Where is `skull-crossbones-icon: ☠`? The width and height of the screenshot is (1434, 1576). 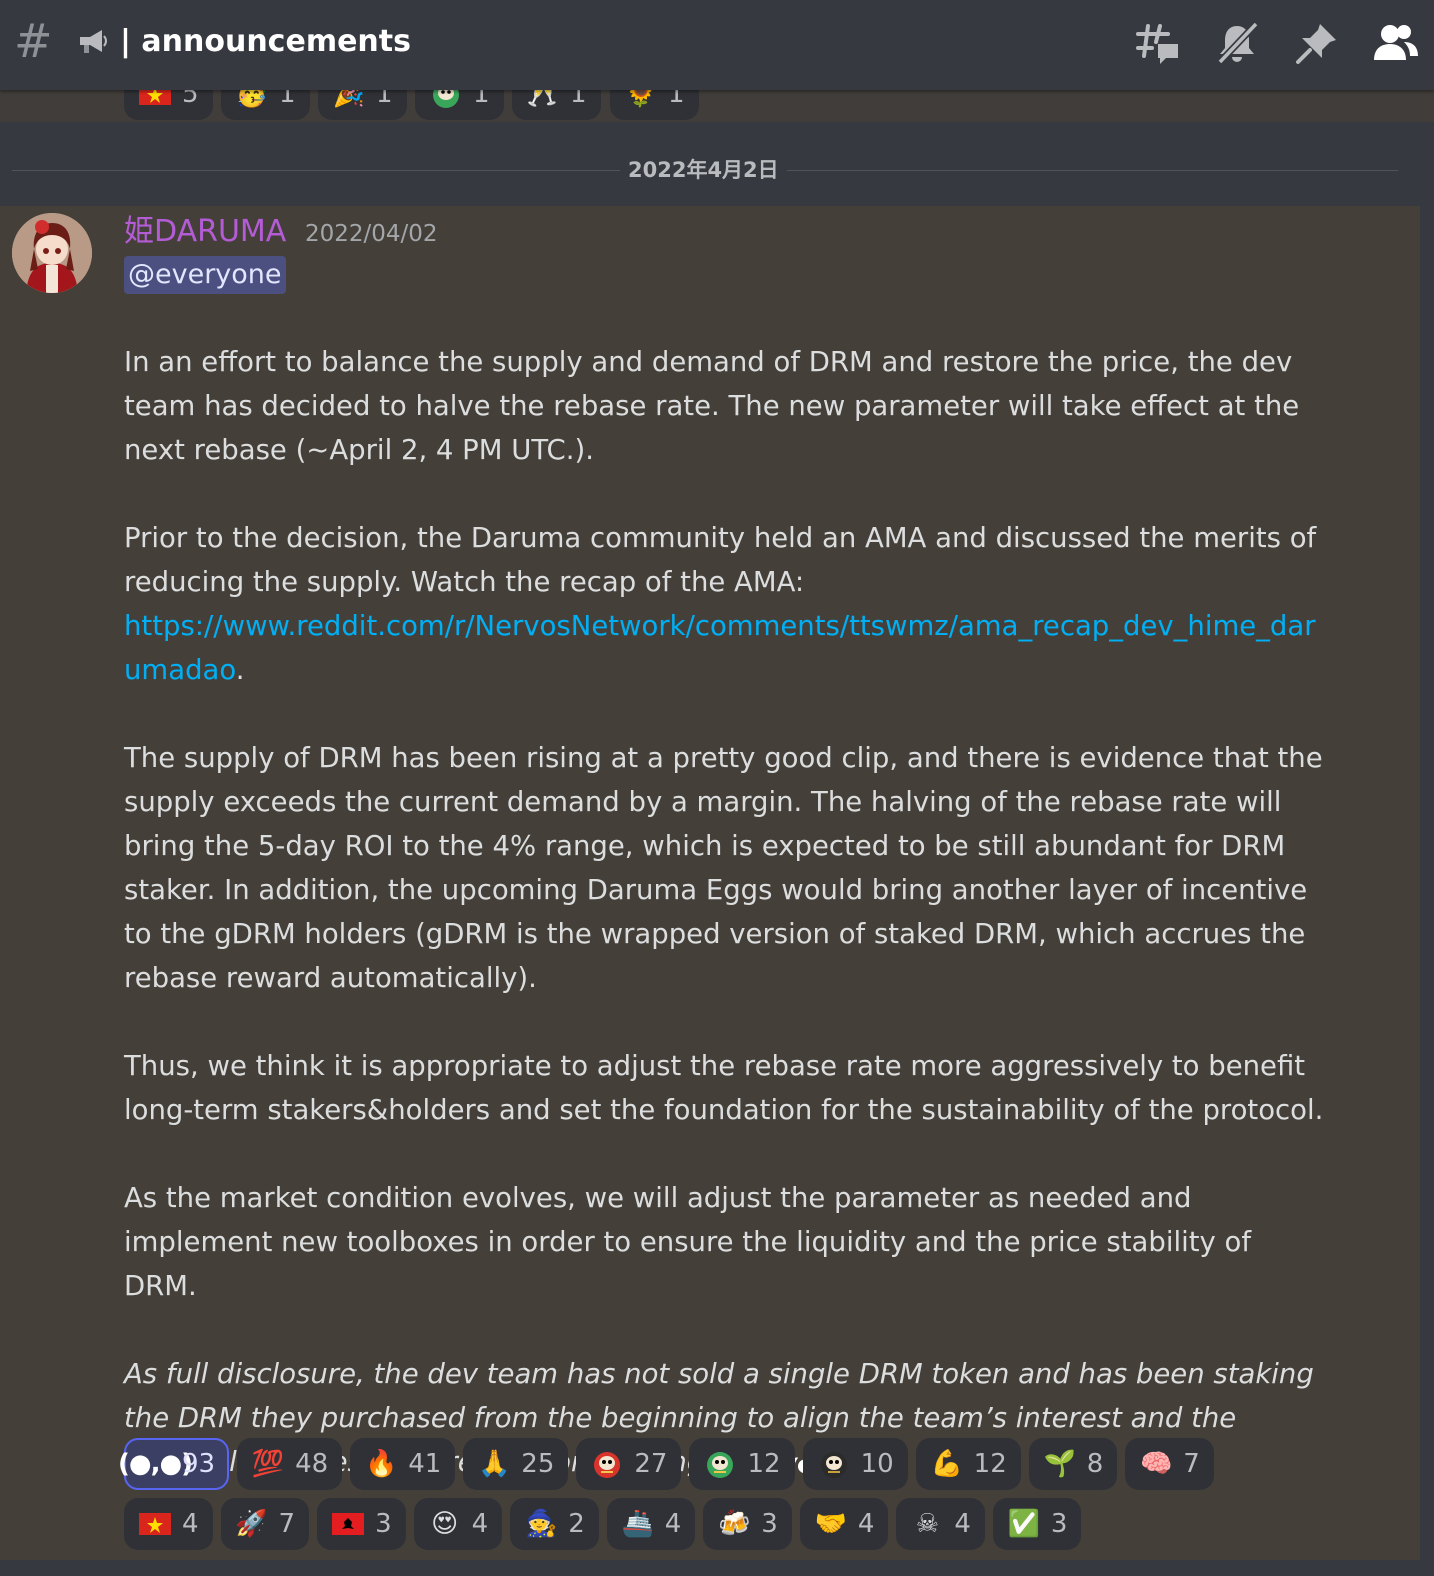
skull-crossbones-icon: ☠ is located at coordinates (927, 1524).